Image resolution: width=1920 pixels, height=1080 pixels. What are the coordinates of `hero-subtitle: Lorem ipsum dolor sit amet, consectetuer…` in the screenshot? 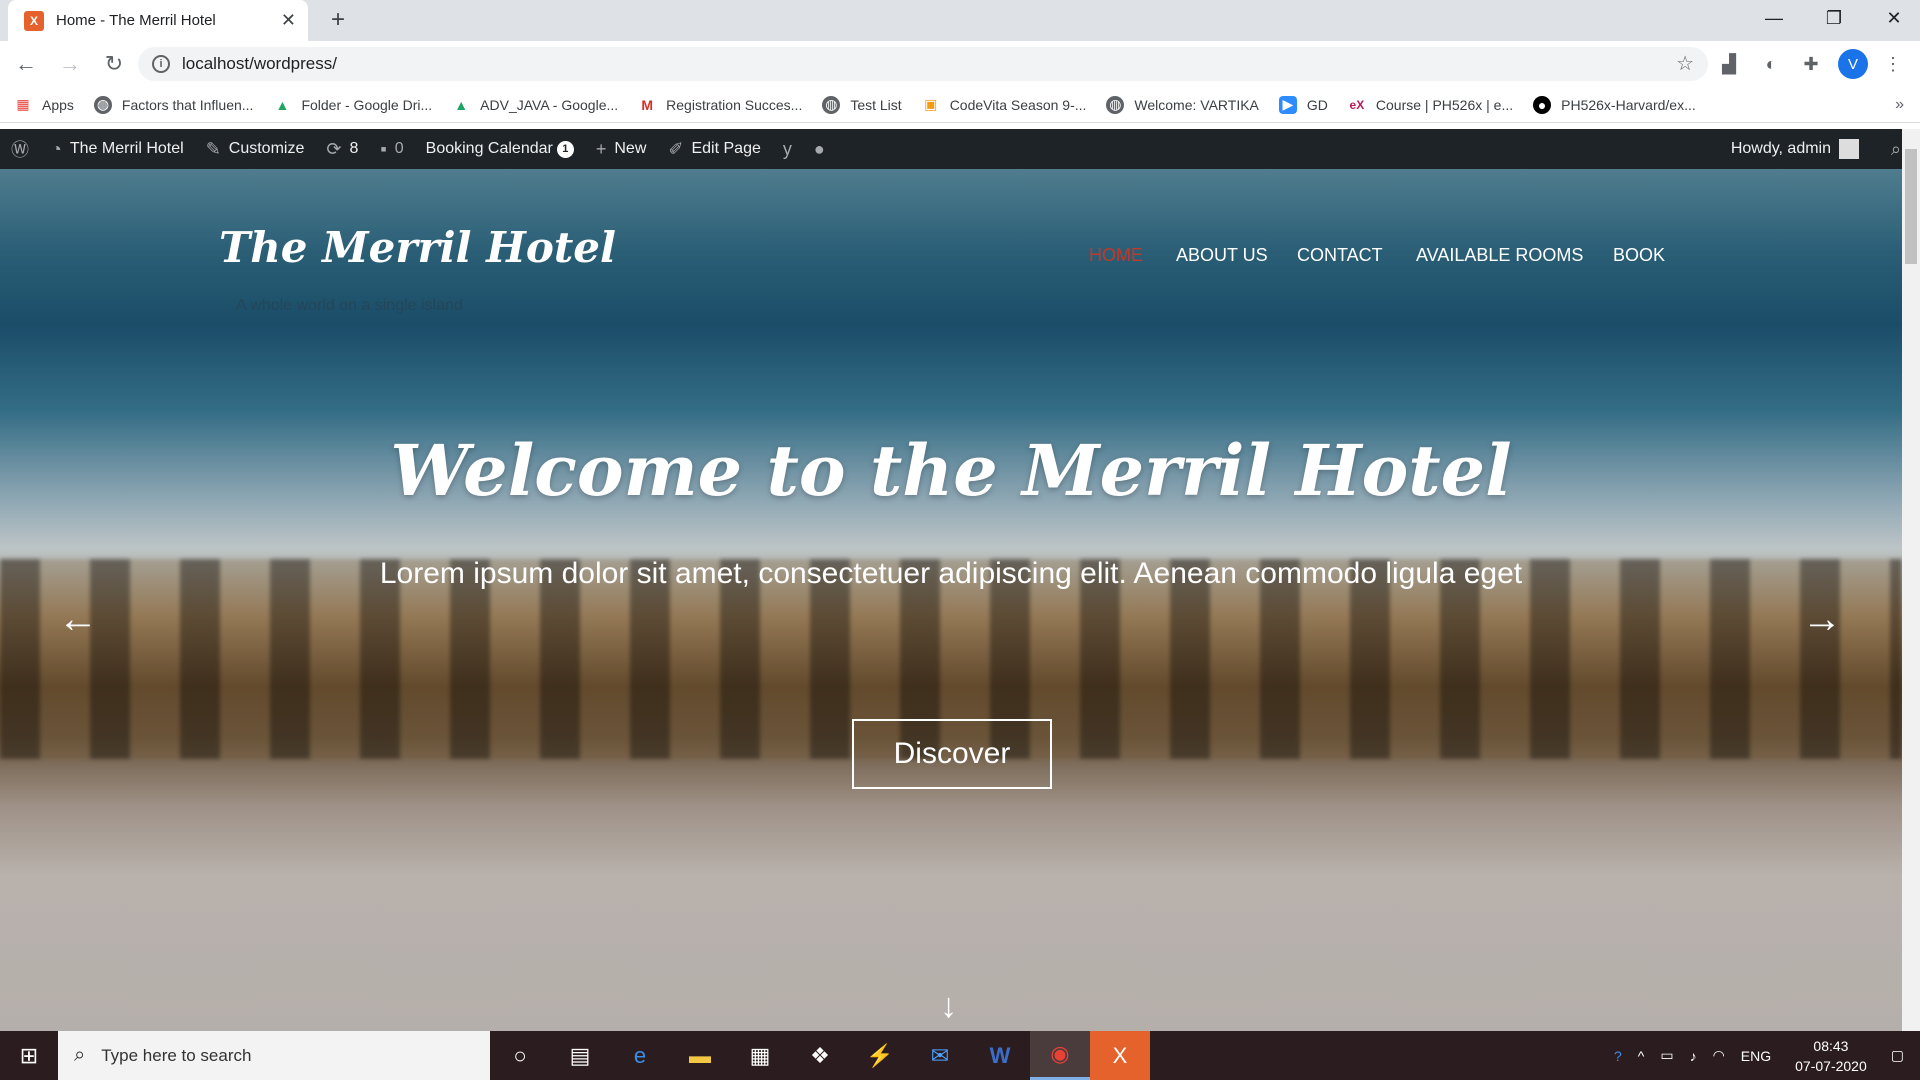 It's located at (951, 573).